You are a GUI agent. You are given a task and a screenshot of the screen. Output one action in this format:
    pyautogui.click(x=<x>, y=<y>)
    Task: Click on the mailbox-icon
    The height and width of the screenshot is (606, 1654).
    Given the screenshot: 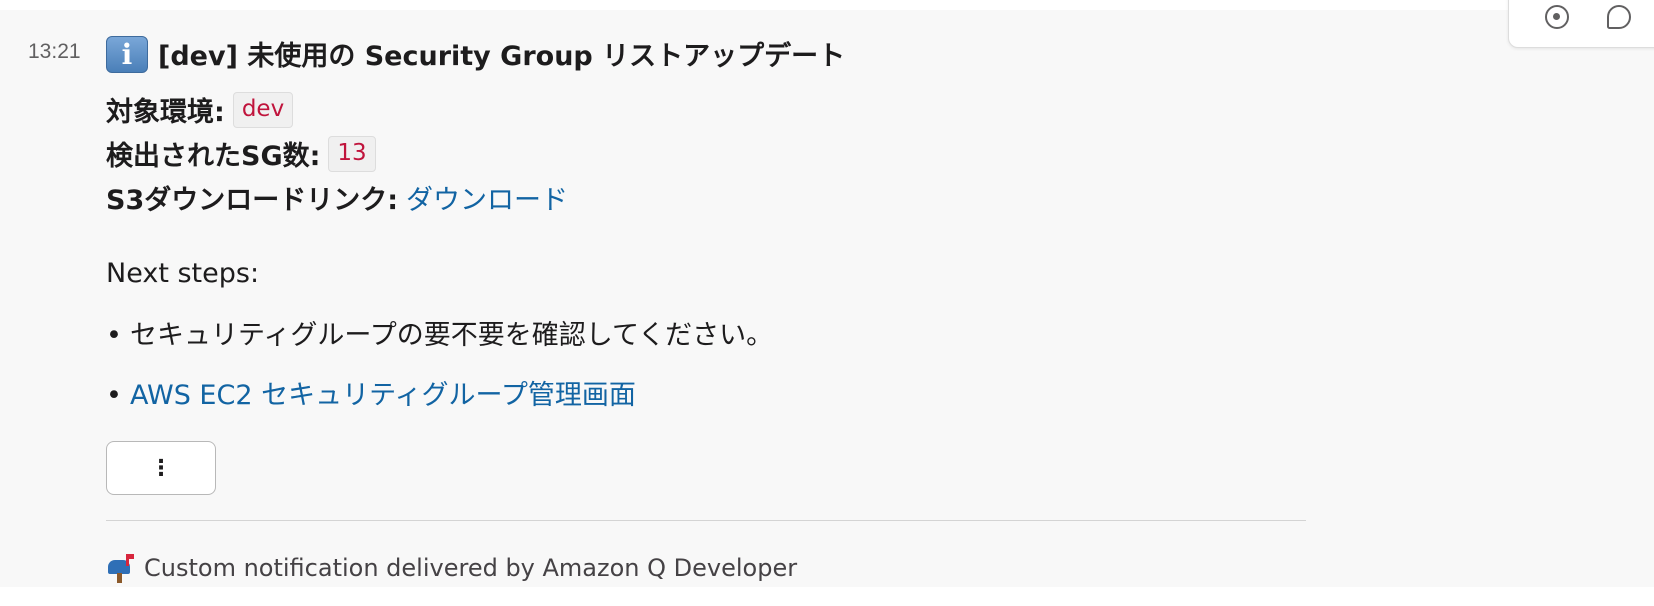 What is the action you would take?
    pyautogui.click(x=121, y=568)
    